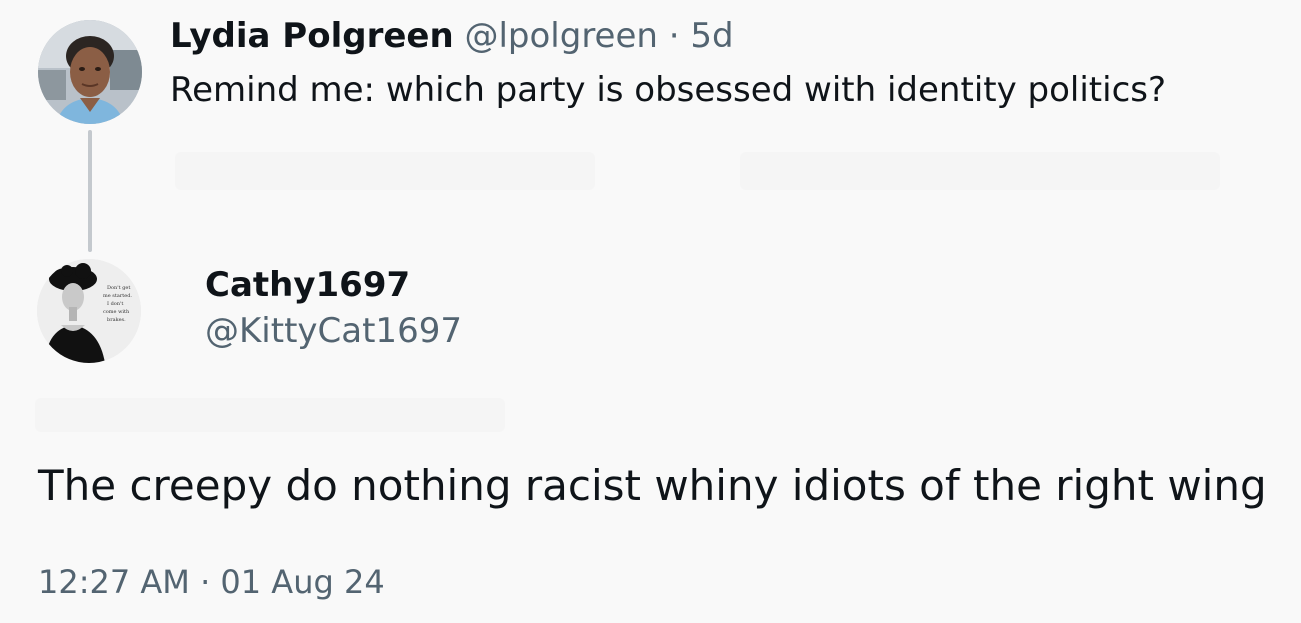 This screenshot has width=1301, height=623. What do you see at coordinates (90, 191) in the screenshot?
I see `thread-connector-line` at bounding box center [90, 191].